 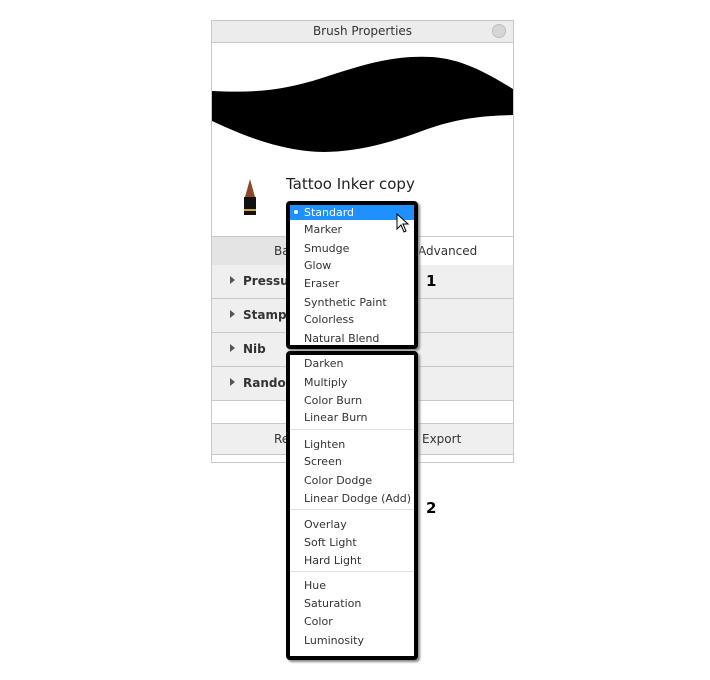 I want to click on menu-item: Saturation, so click(x=332, y=603).